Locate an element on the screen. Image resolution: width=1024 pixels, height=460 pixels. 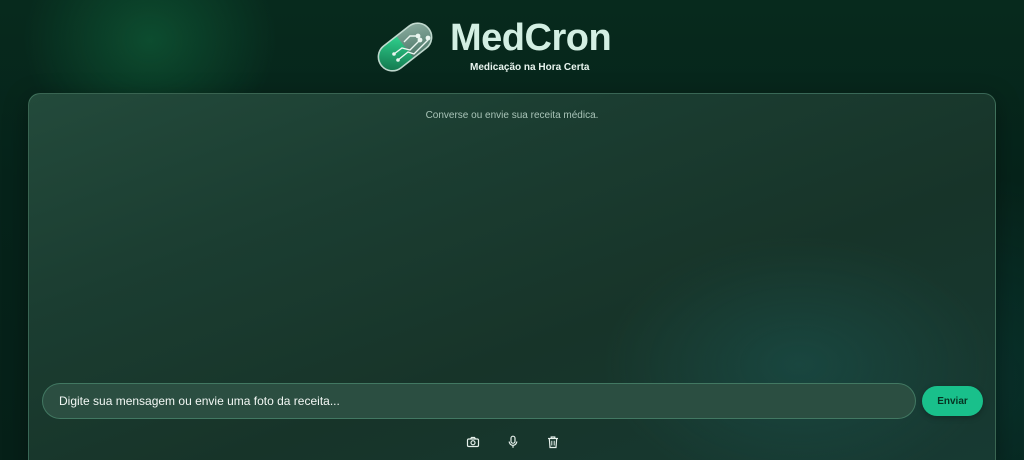
app-title: MedCron is located at coordinates (531, 38).